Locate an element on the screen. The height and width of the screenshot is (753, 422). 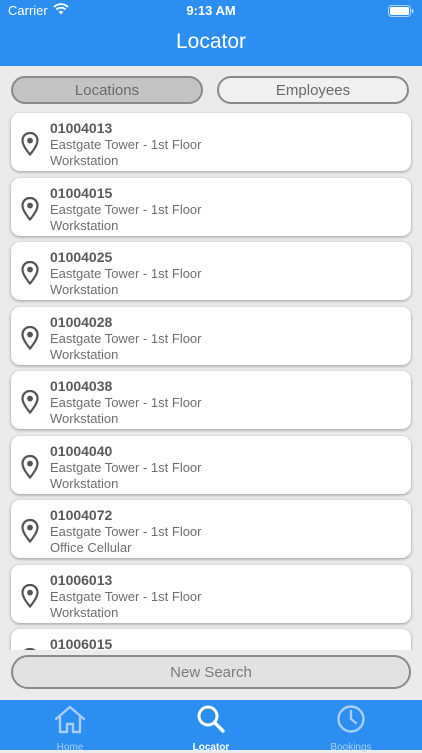
battery-icon is located at coordinates (401, 11).